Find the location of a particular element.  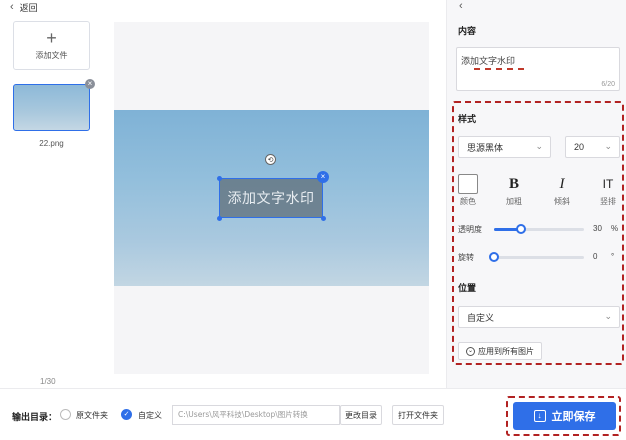

font-family-value: 思源黑体 is located at coordinates (485, 147).